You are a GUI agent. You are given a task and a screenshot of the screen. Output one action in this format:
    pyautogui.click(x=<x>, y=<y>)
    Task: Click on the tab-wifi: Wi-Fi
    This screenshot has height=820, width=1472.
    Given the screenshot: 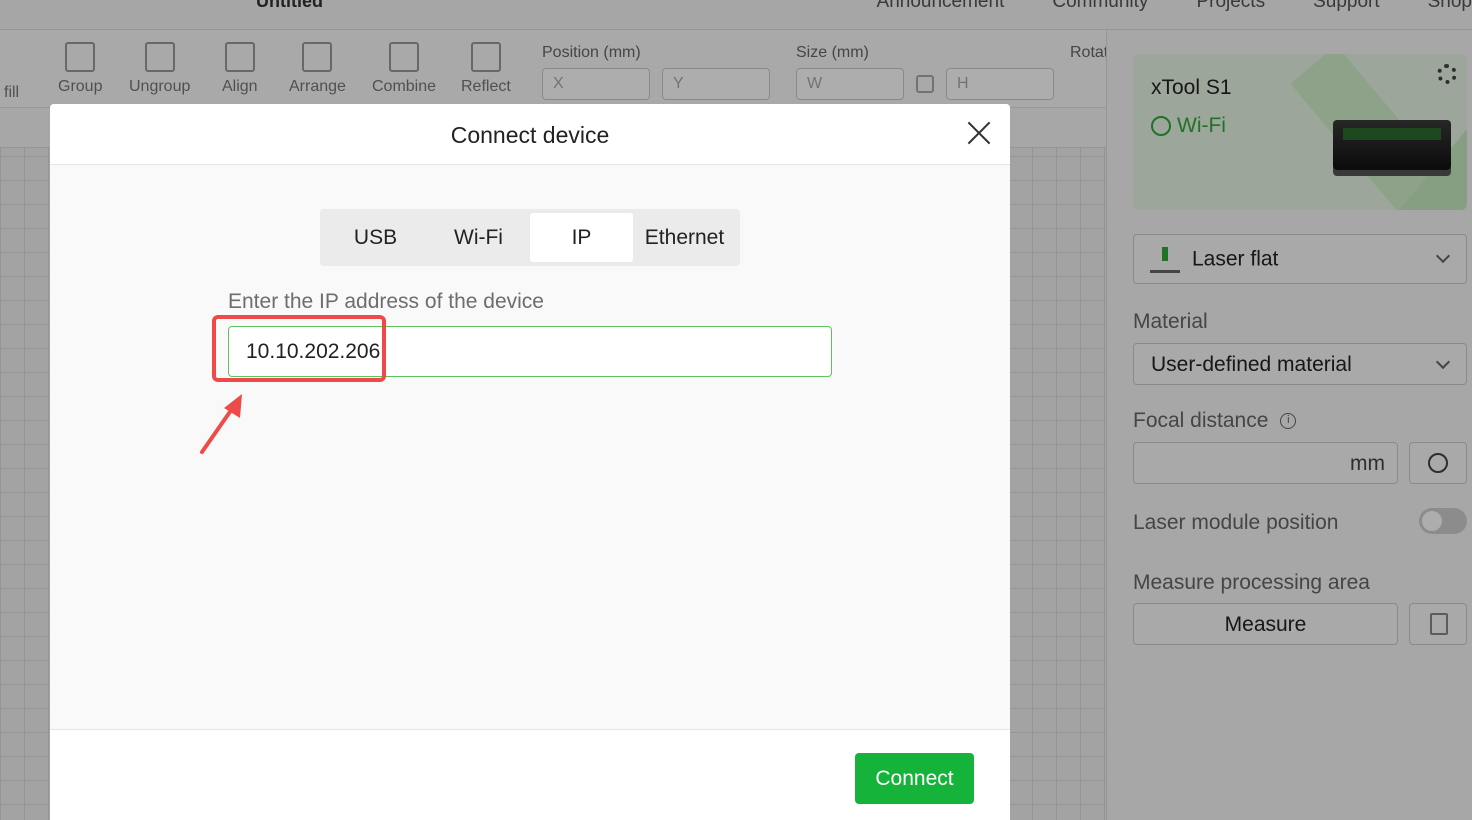 What is the action you would take?
    pyautogui.click(x=478, y=237)
    